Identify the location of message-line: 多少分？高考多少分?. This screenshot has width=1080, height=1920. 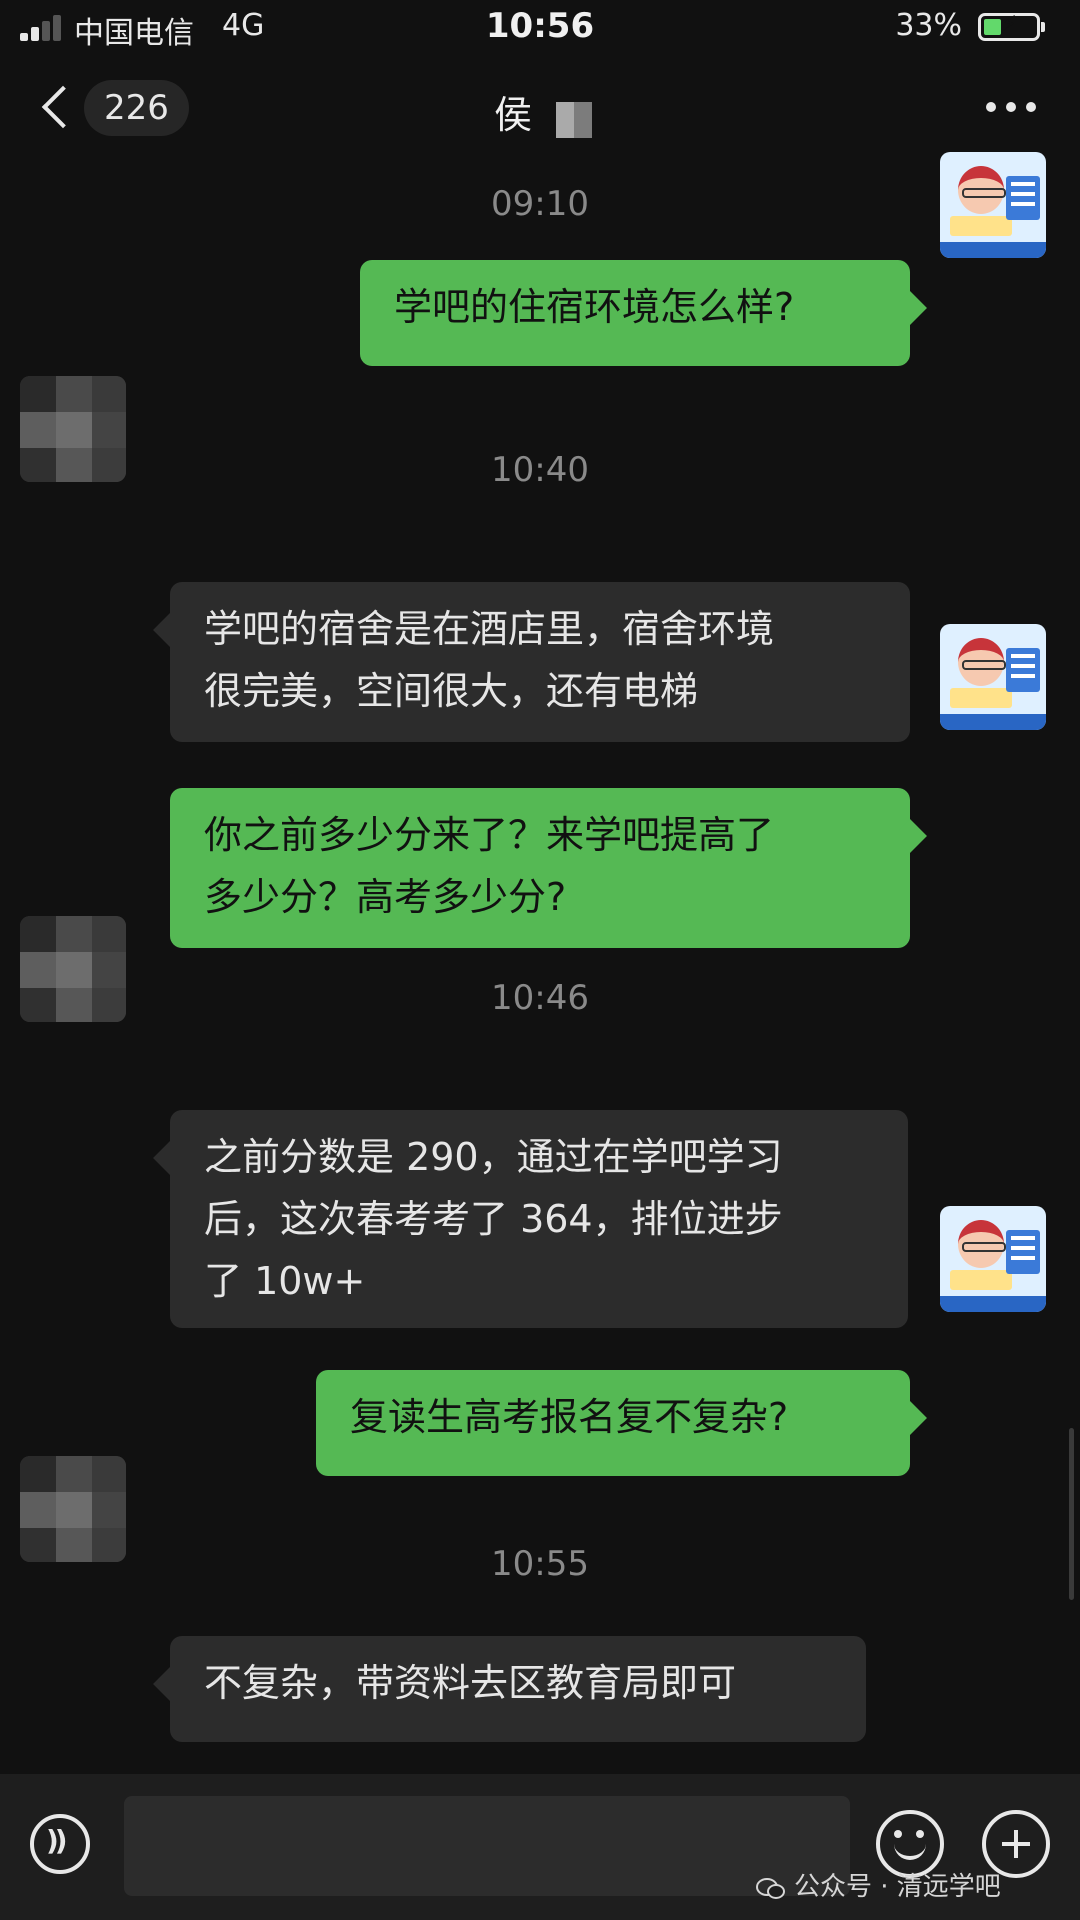
(385, 897).